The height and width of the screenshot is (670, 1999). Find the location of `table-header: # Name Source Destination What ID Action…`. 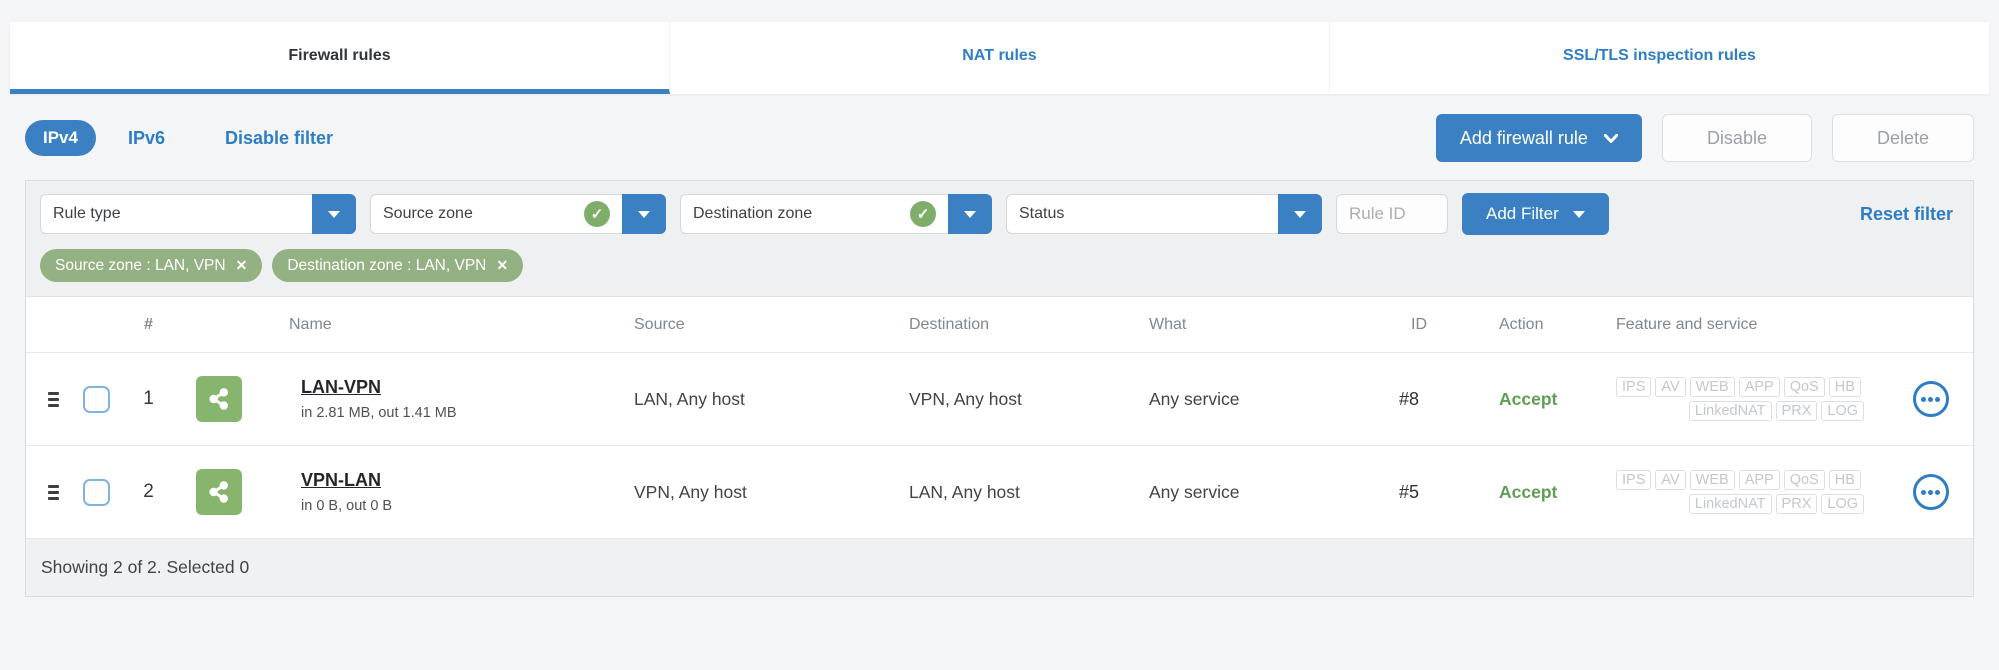

table-header: # Name Source Destination What ID Action… is located at coordinates (999, 325).